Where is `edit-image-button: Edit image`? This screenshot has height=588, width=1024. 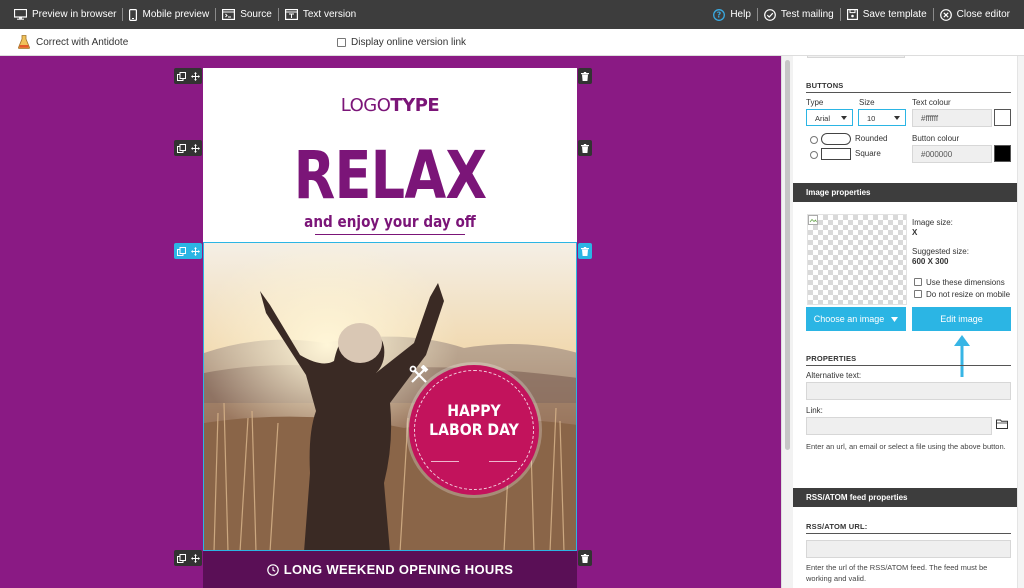
edit-image-button: Edit image is located at coordinates (961, 319).